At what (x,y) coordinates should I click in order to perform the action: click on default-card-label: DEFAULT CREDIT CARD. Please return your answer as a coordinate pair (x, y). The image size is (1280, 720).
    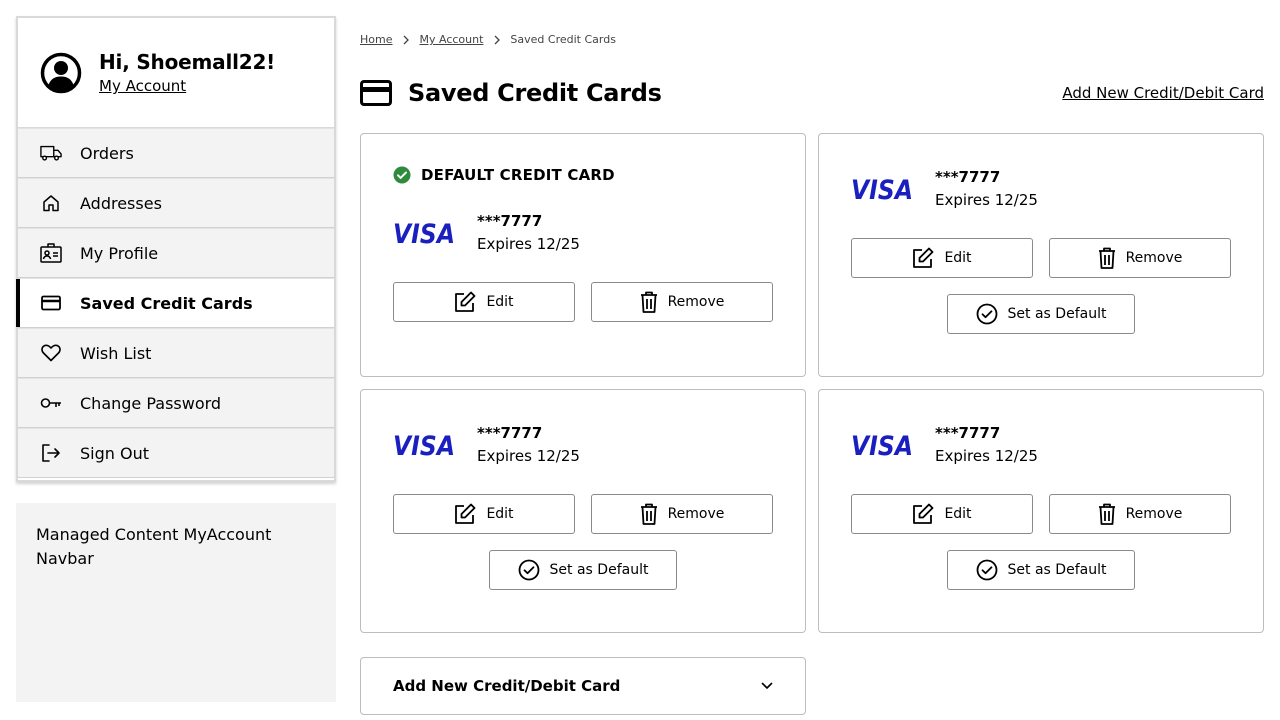
    Looking at the image, I should click on (504, 175).